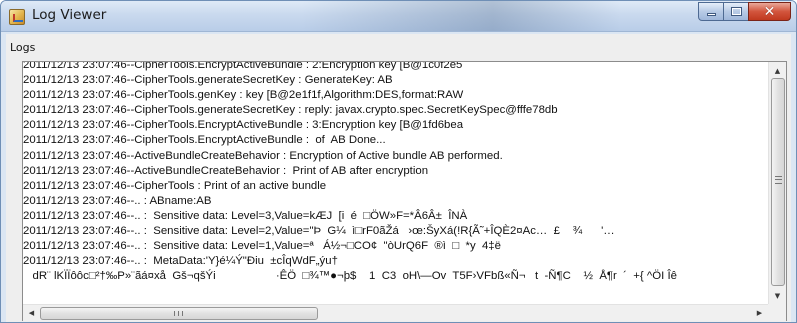 The image size is (797, 323). I want to click on arrow-down-icon: ▼, so click(777, 295).